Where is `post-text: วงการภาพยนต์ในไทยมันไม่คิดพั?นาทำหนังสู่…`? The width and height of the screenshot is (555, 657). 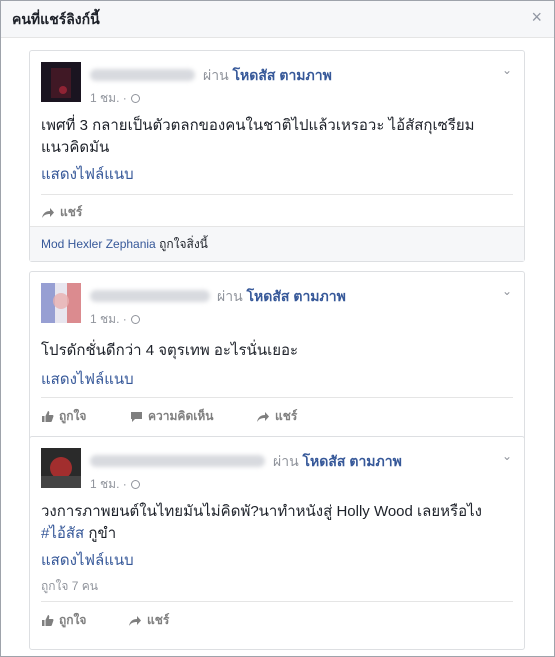
post-text: วงการภาพยนต์ในไทยมันไม่คิดพั?นาทำหนังสู่… is located at coordinates (272, 523).